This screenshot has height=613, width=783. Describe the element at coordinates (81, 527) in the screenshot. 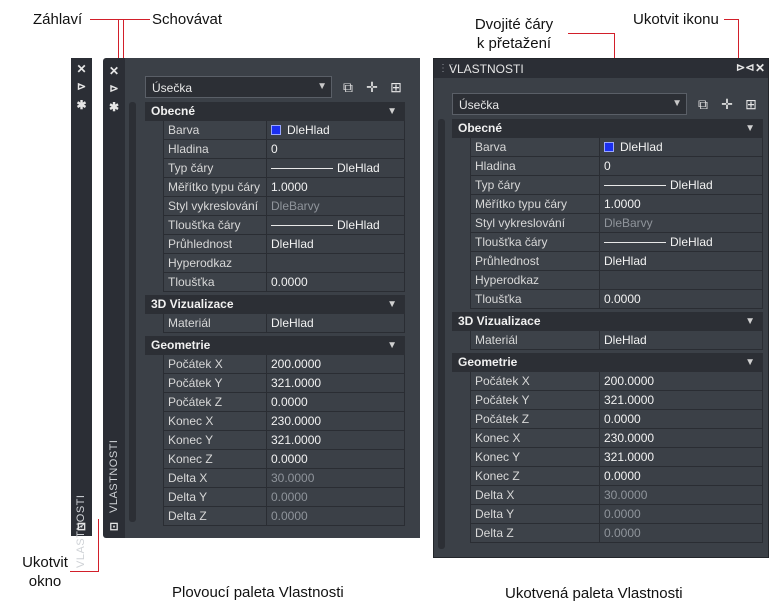

I see `dock-window-icon: ⊡` at that location.